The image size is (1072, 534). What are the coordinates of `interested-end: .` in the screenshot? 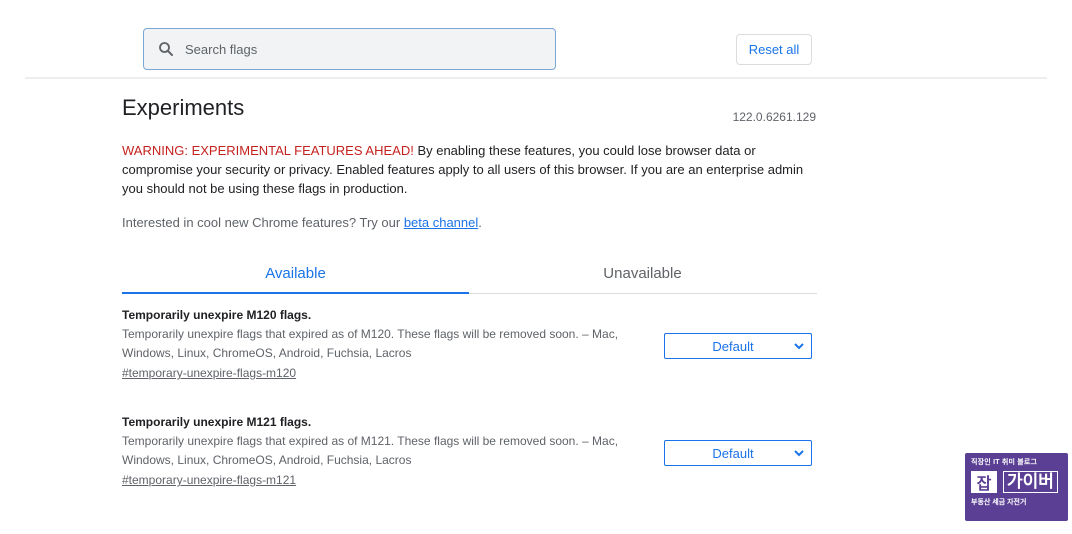 It's located at (480, 222).